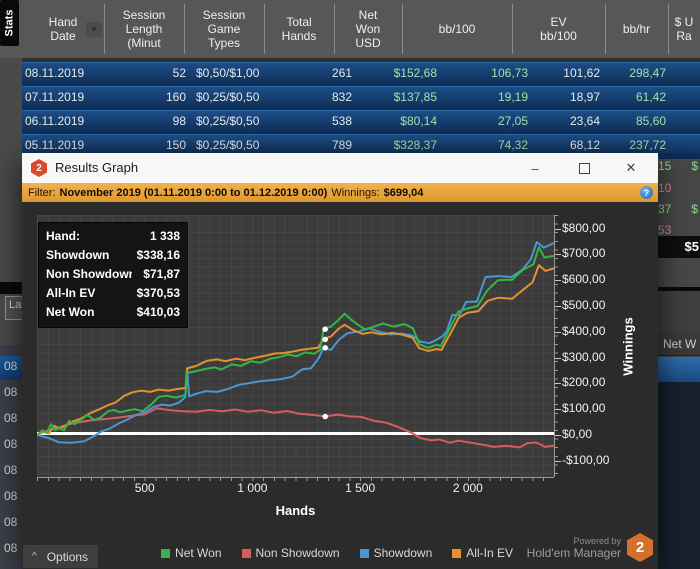  Describe the element at coordinates (636, 29) in the screenshot. I see `column-header-bbhr: bb/hr` at that location.